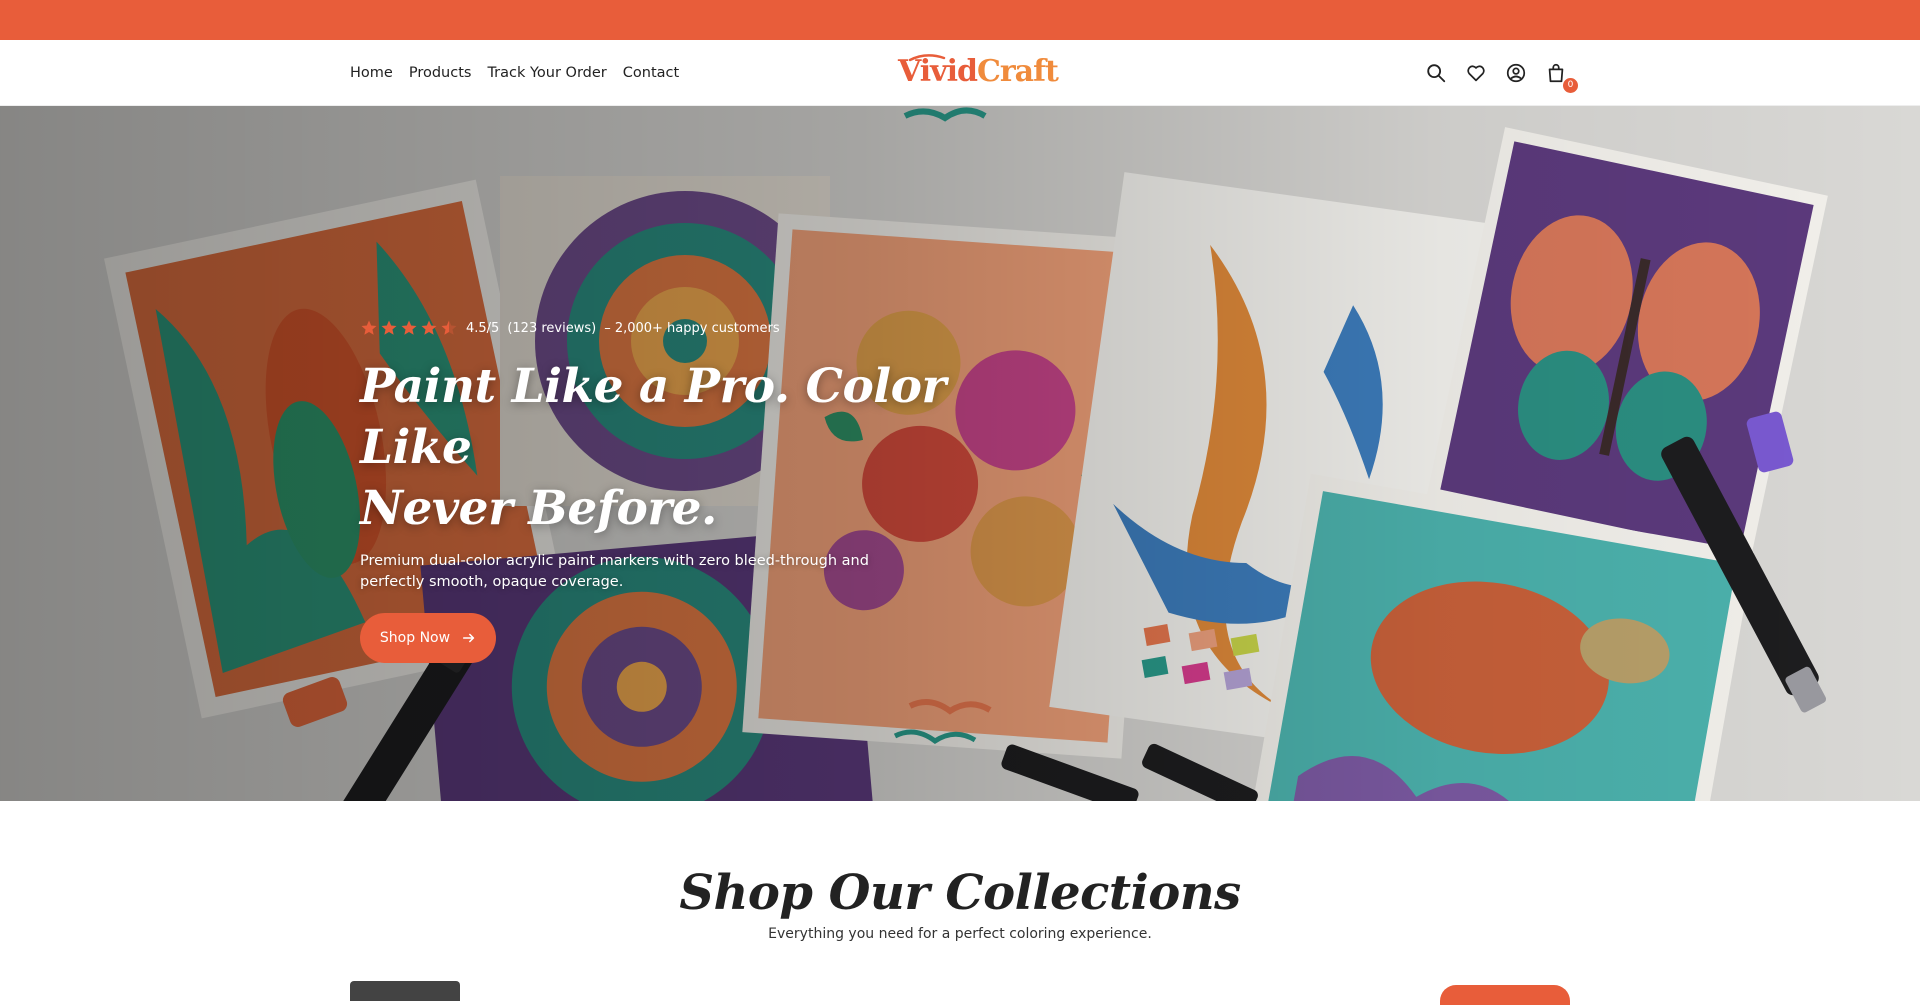 This screenshot has height=1005, width=1920. What do you see at coordinates (415, 638) in the screenshot?
I see `shop-now-label: Shop Now` at bounding box center [415, 638].